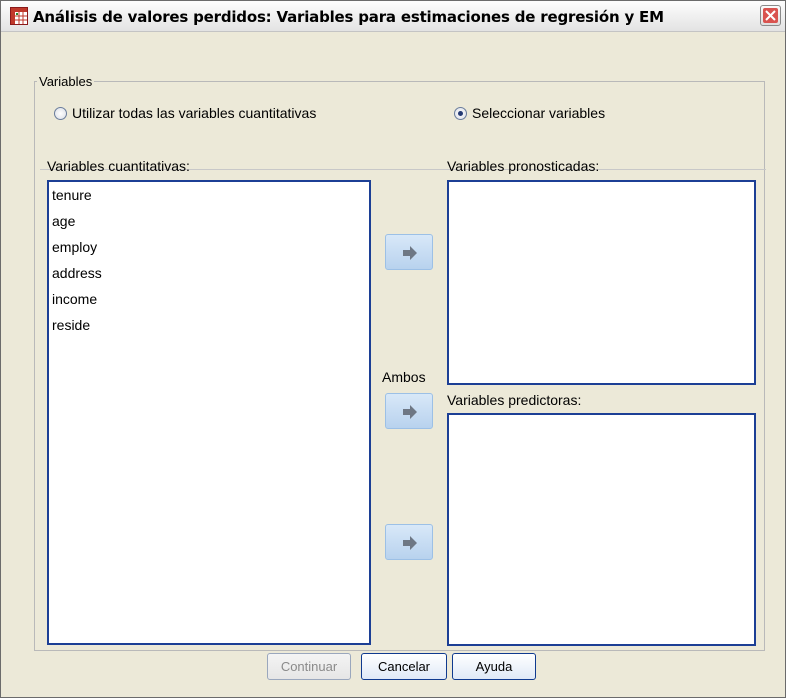 The width and height of the screenshot is (786, 698). Describe the element at coordinates (66, 81) in the screenshot. I see `variables-group-legend: Variables` at that location.